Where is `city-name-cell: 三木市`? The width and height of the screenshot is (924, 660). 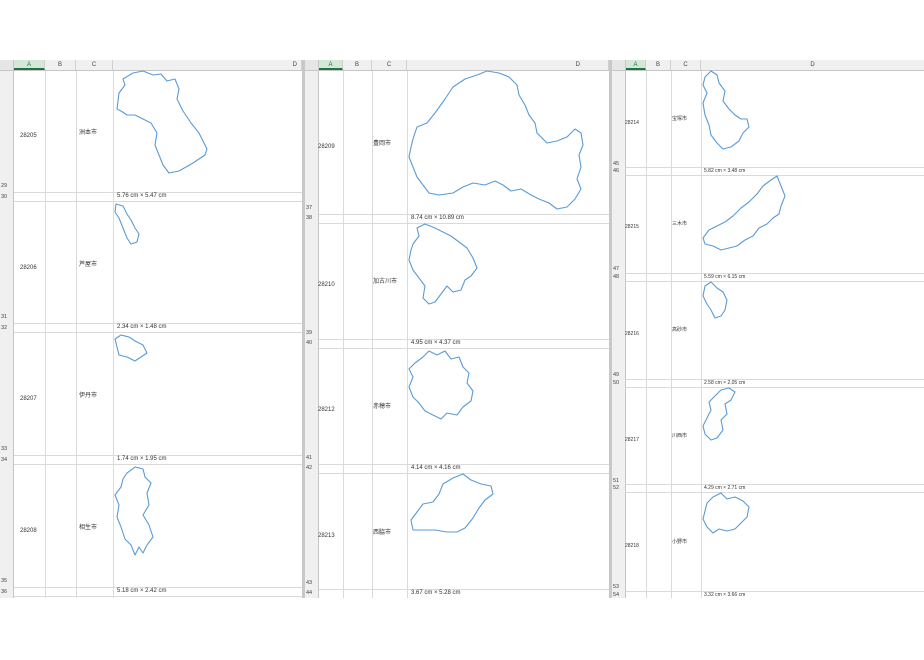 city-name-cell: 三木市 is located at coordinates (679, 223).